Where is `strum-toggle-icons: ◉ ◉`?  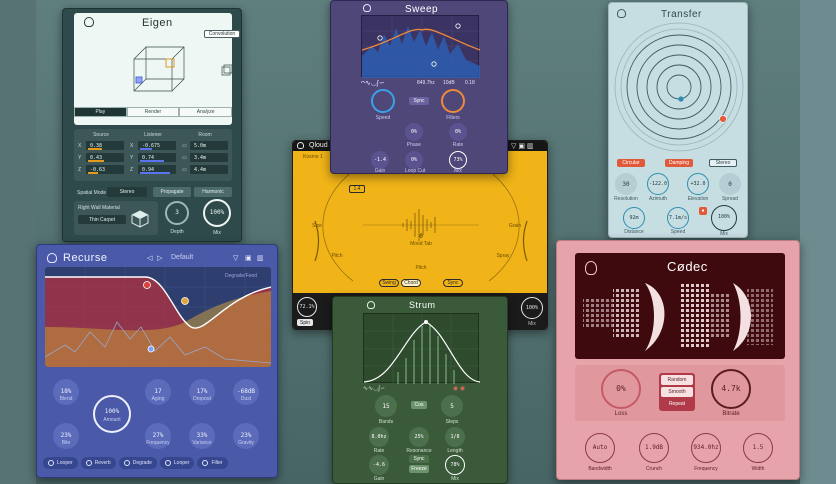
strum-toggle-icons: ◉ ◉ is located at coordinates (459, 388).